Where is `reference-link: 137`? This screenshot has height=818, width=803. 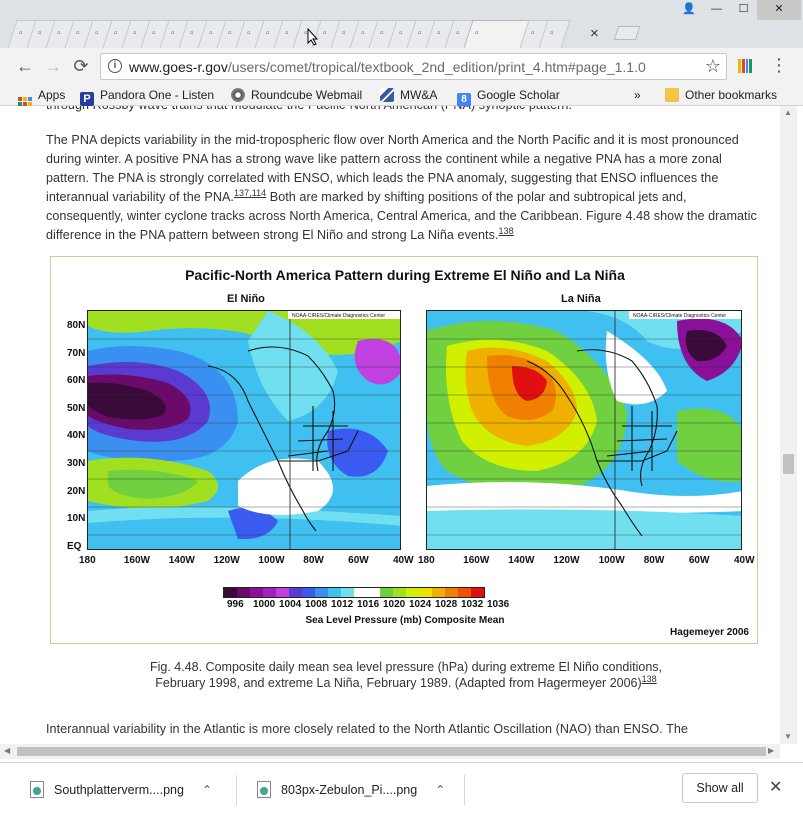
reference-link: 137 is located at coordinates (241, 193).